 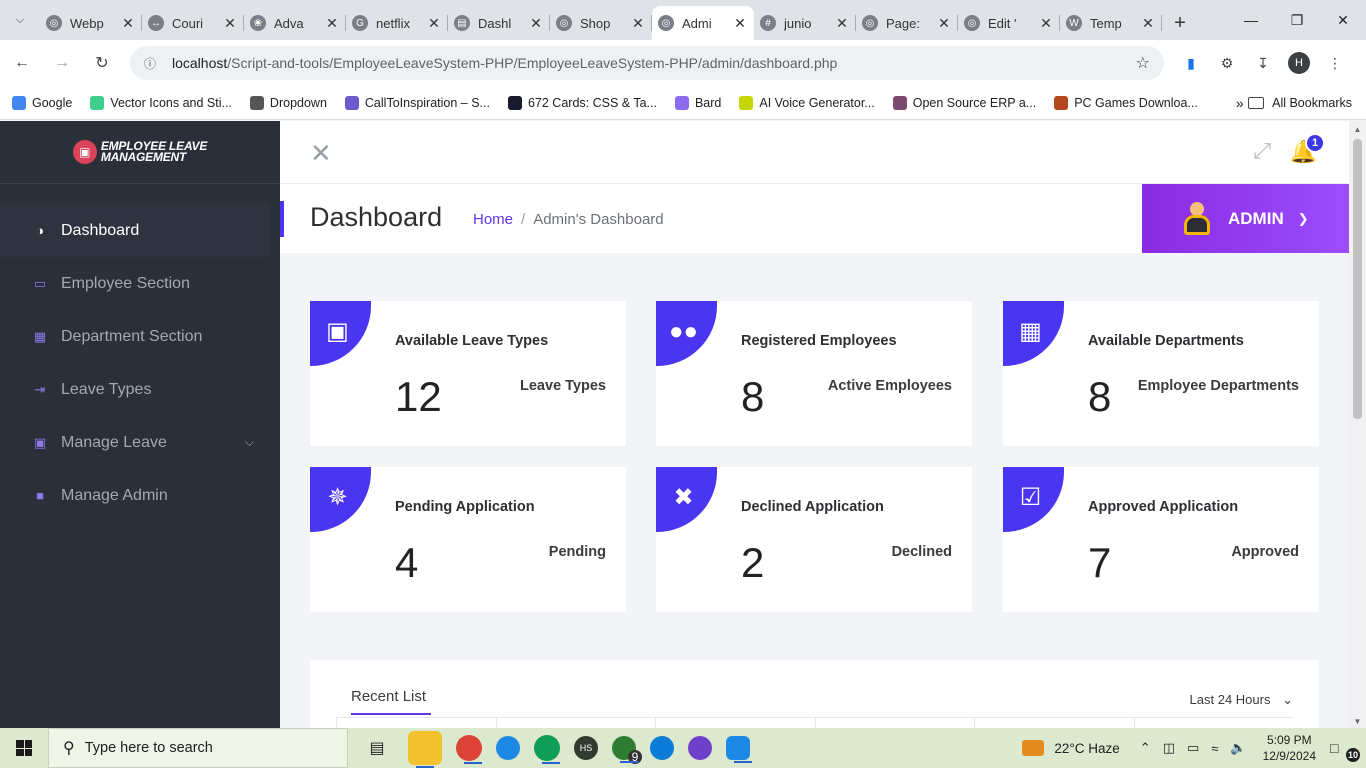 I want to click on network-adapter-icon: ◫, so click(x=1169, y=748).